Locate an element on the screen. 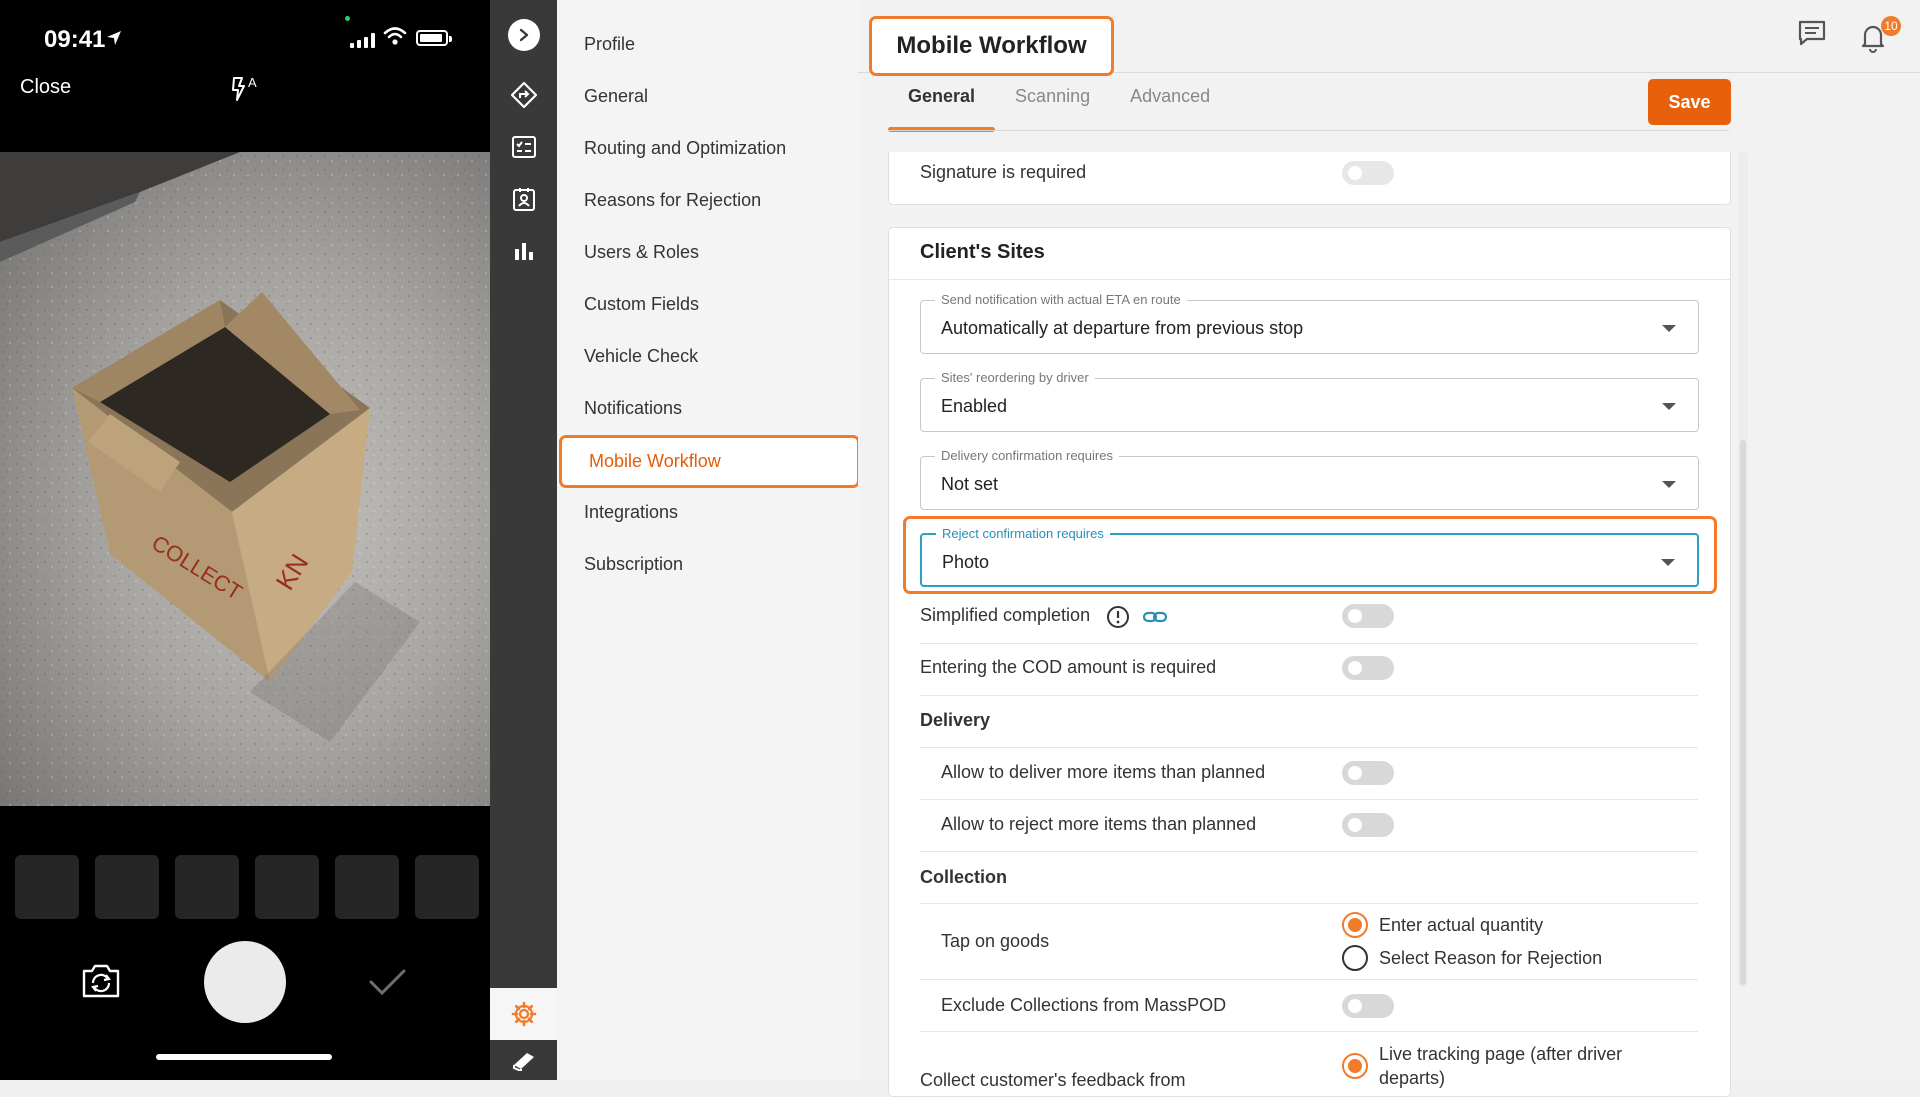 The width and height of the screenshot is (1920, 1097). photo-thumbnail-strip is located at coordinates (247, 887).